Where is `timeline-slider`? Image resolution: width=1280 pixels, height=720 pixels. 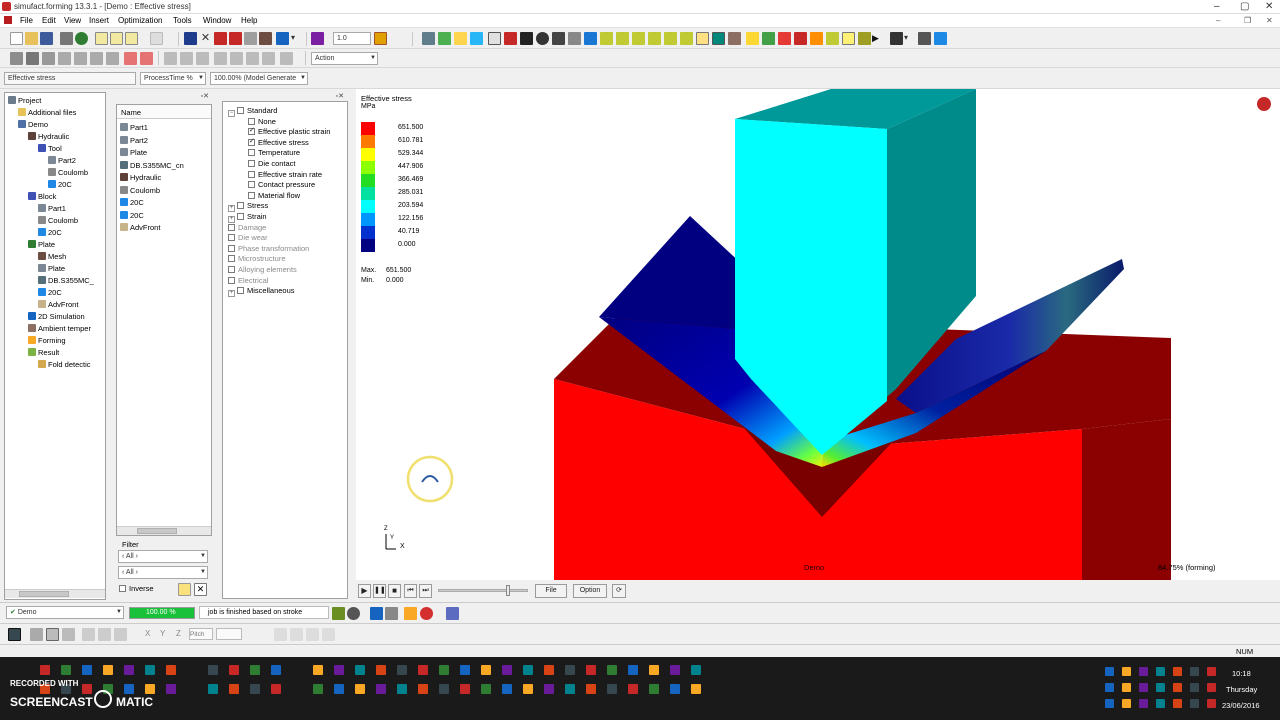 timeline-slider is located at coordinates (483, 590).